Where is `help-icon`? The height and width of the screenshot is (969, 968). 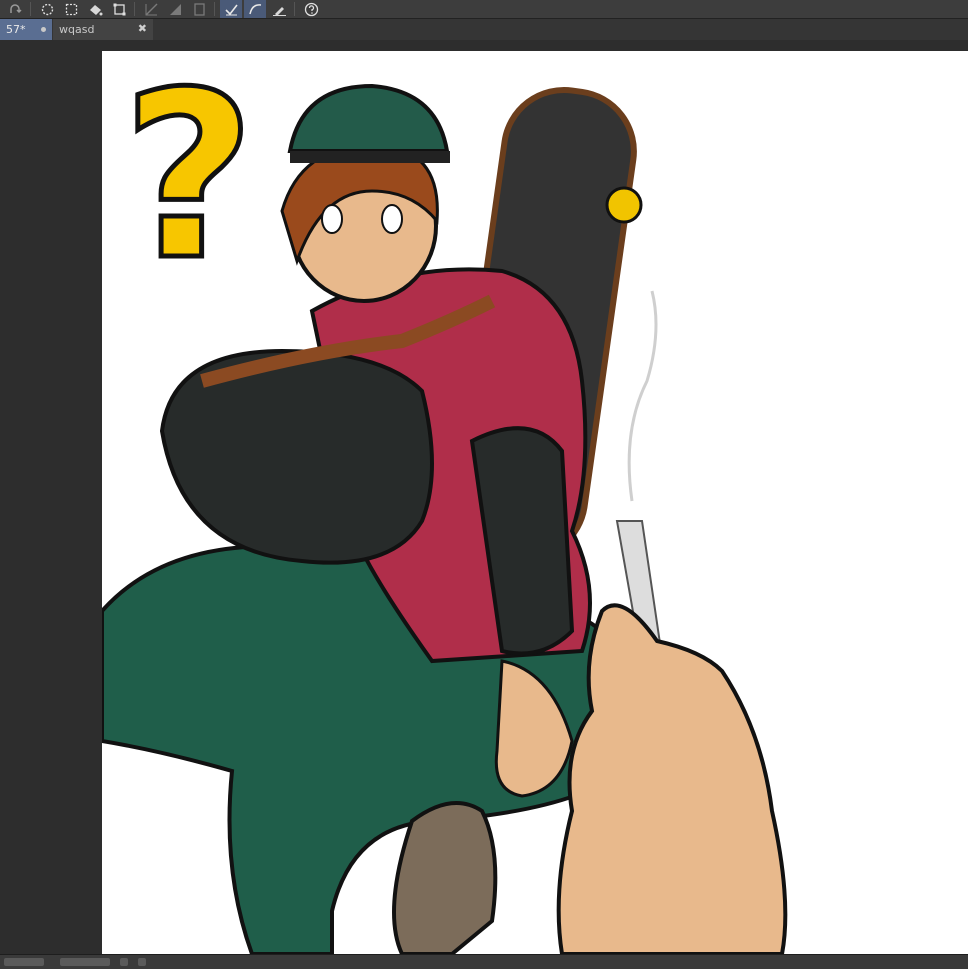
help-icon is located at coordinates (311, 9).